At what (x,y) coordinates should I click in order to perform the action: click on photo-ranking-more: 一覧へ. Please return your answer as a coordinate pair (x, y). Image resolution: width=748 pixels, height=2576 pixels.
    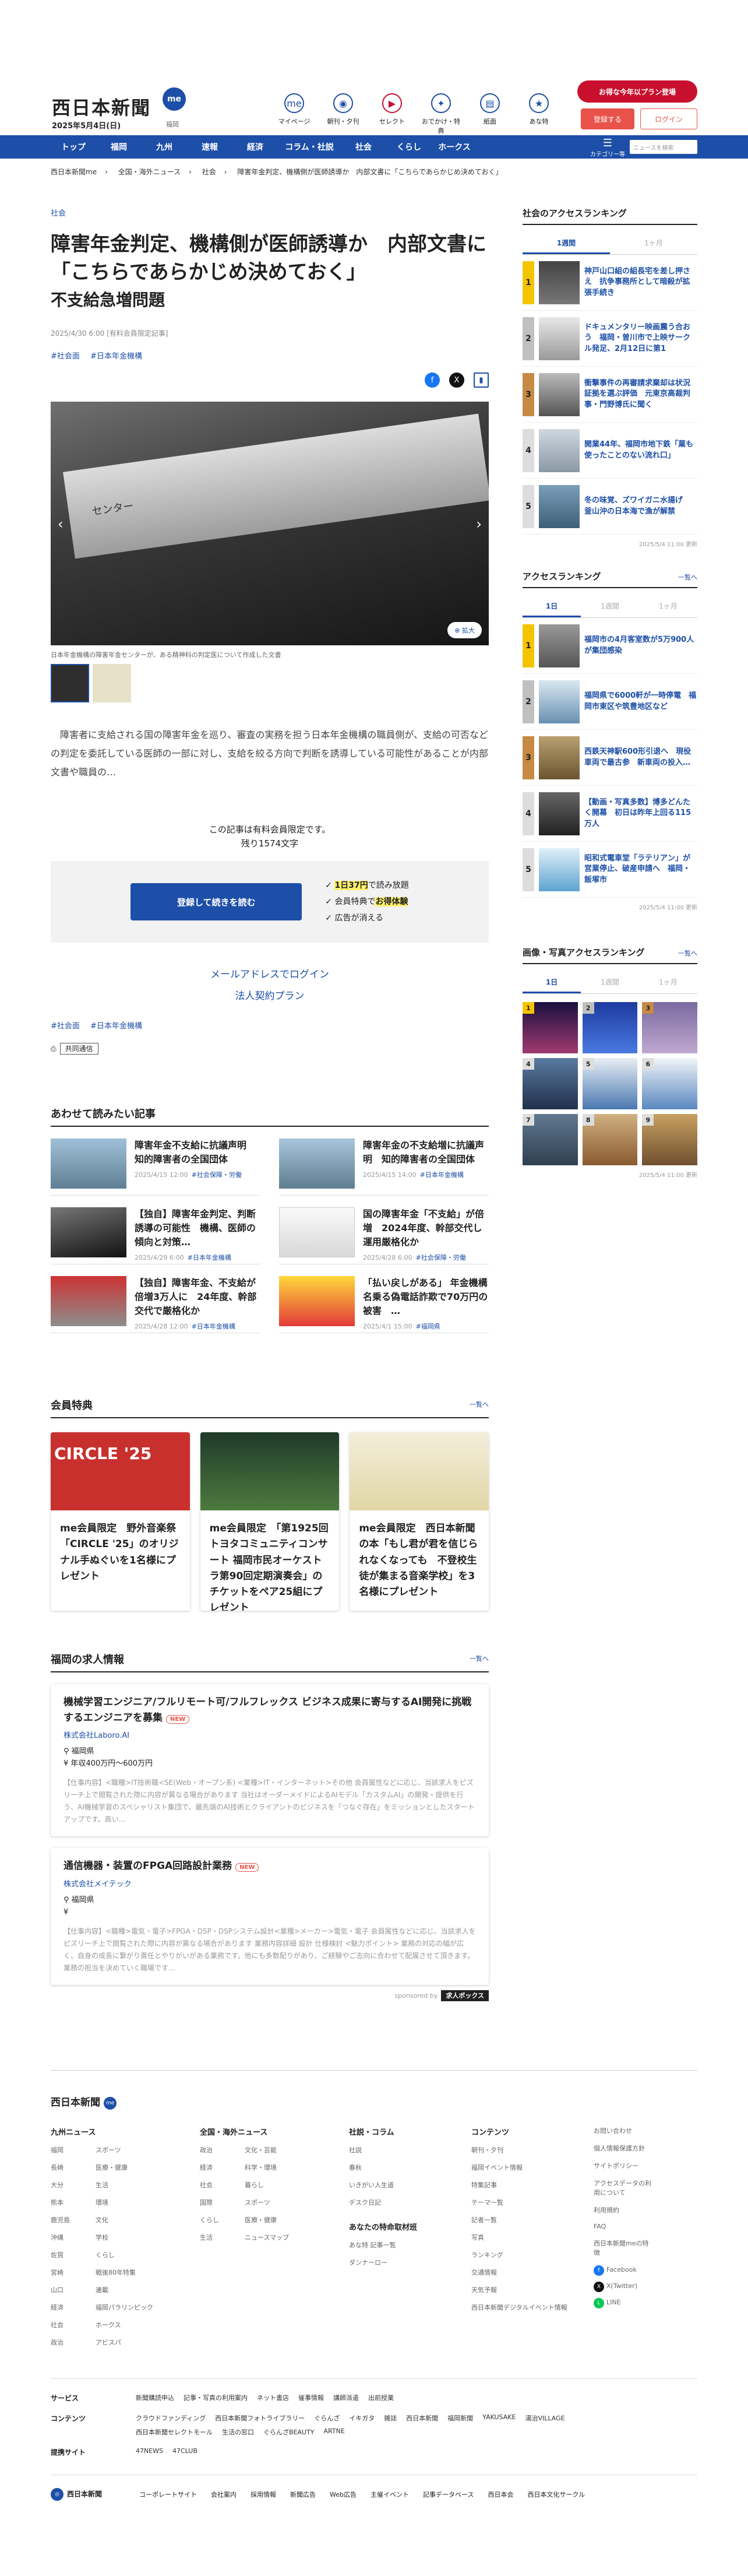
    Looking at the image, I should click on (687, 953).